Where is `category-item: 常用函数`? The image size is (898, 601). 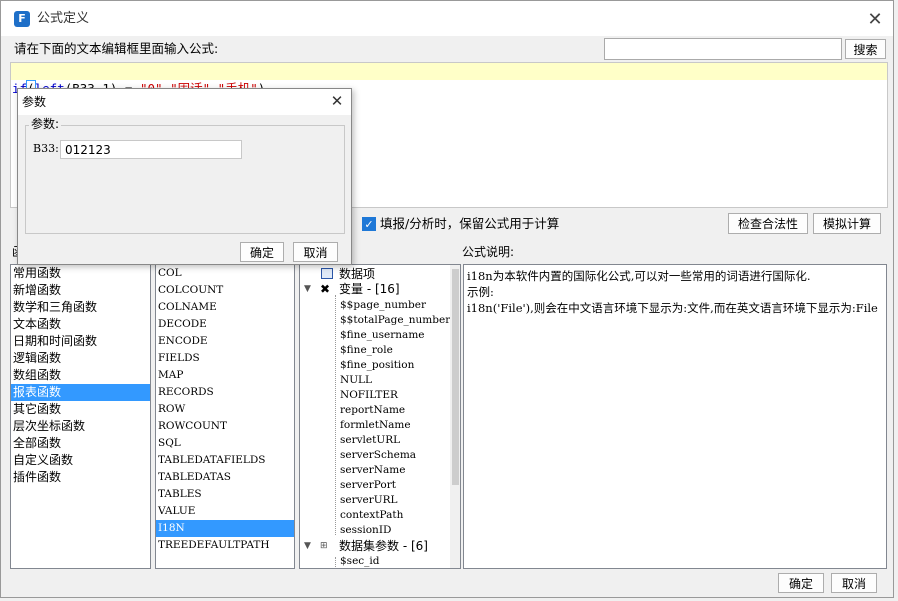
category-item: 常用函数 is located at coordinates (80, 273).